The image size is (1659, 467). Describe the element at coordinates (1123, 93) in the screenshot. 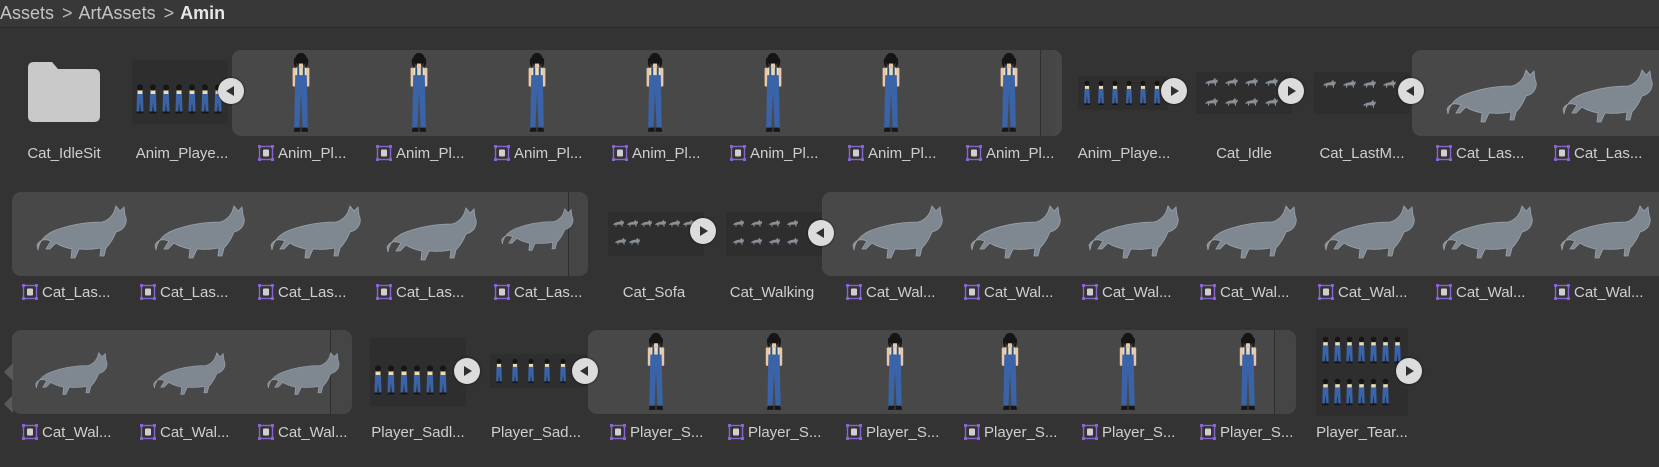

I see `anim-player-2-thumbnail` at that location.